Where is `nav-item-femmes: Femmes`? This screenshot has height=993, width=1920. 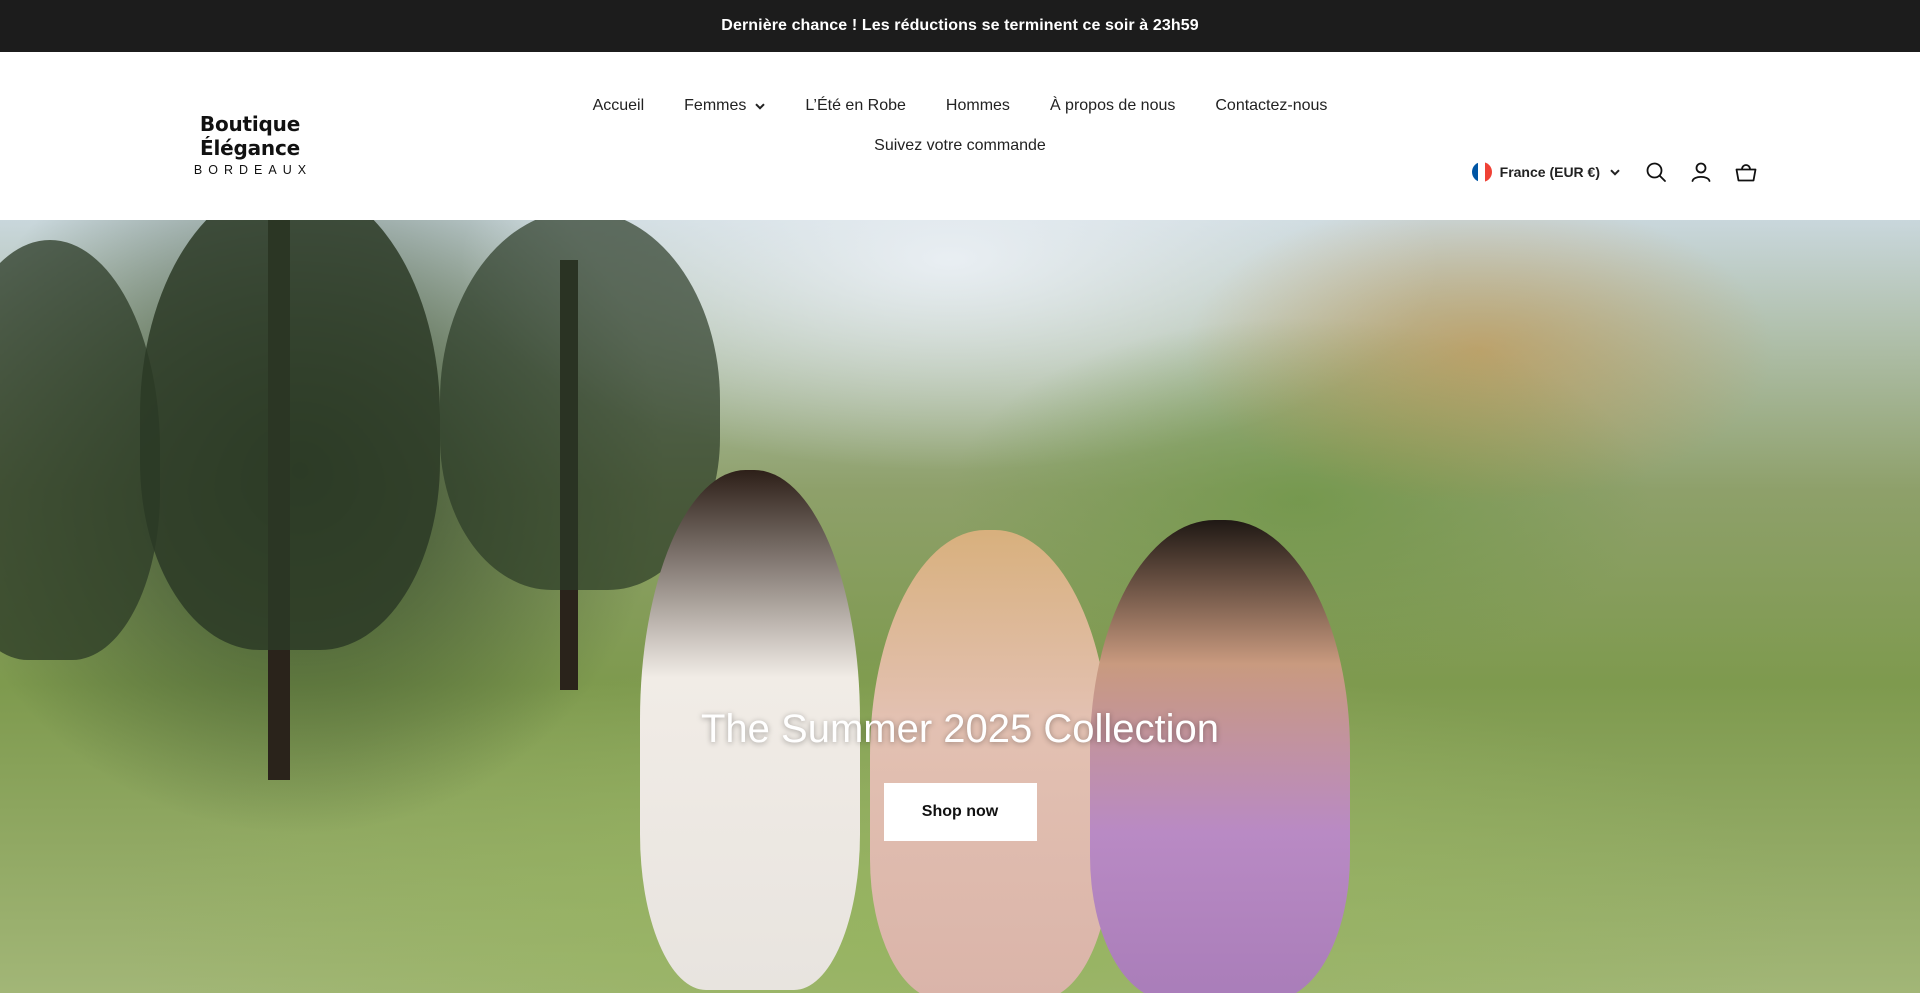
nav-item-femmes: Femmes is located at coordinates (724, 106).